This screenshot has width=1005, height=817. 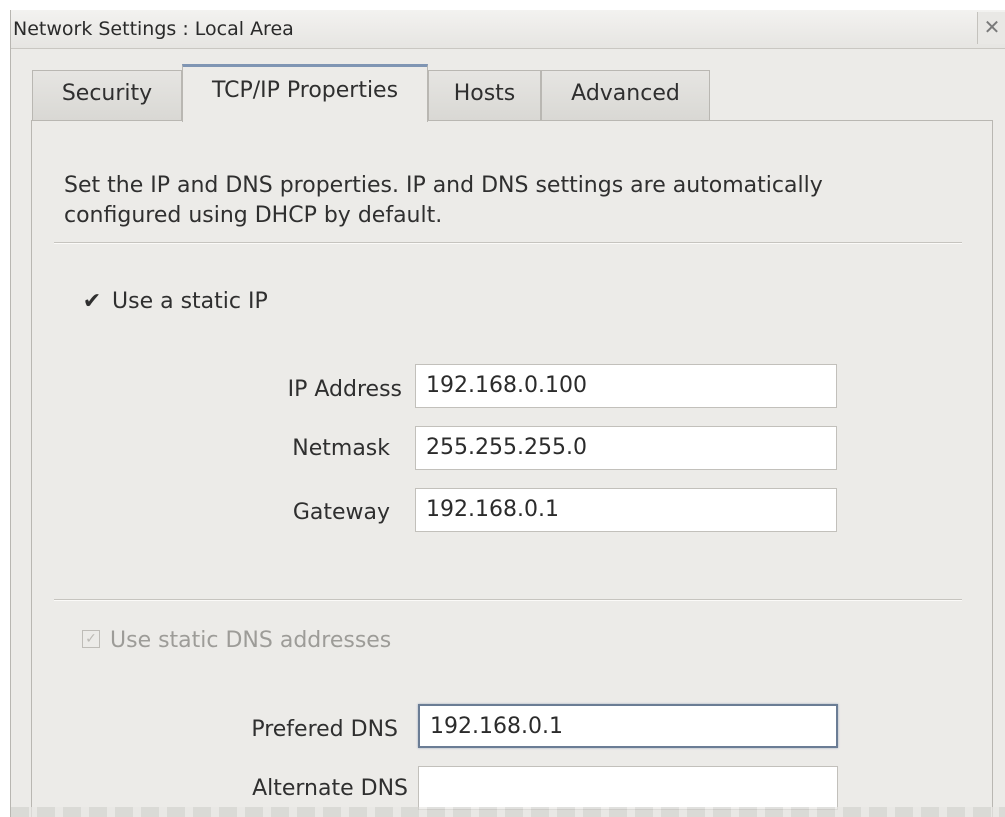 I want to click on alternate-dns-field, so click(x=628, y=788).